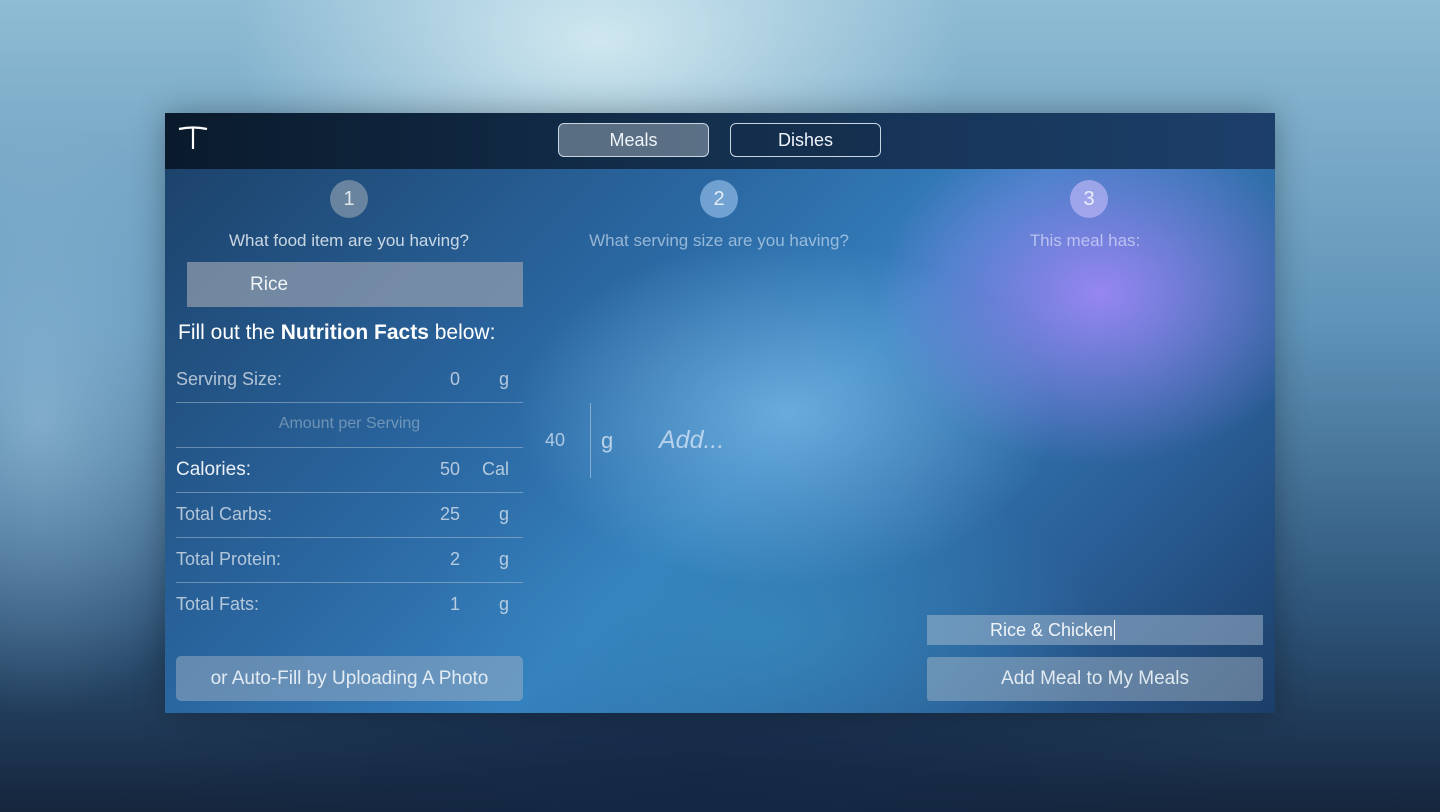  I want to click on nutrition-heading: Fill out the Nutrition Facts below:, so click(337, 332).